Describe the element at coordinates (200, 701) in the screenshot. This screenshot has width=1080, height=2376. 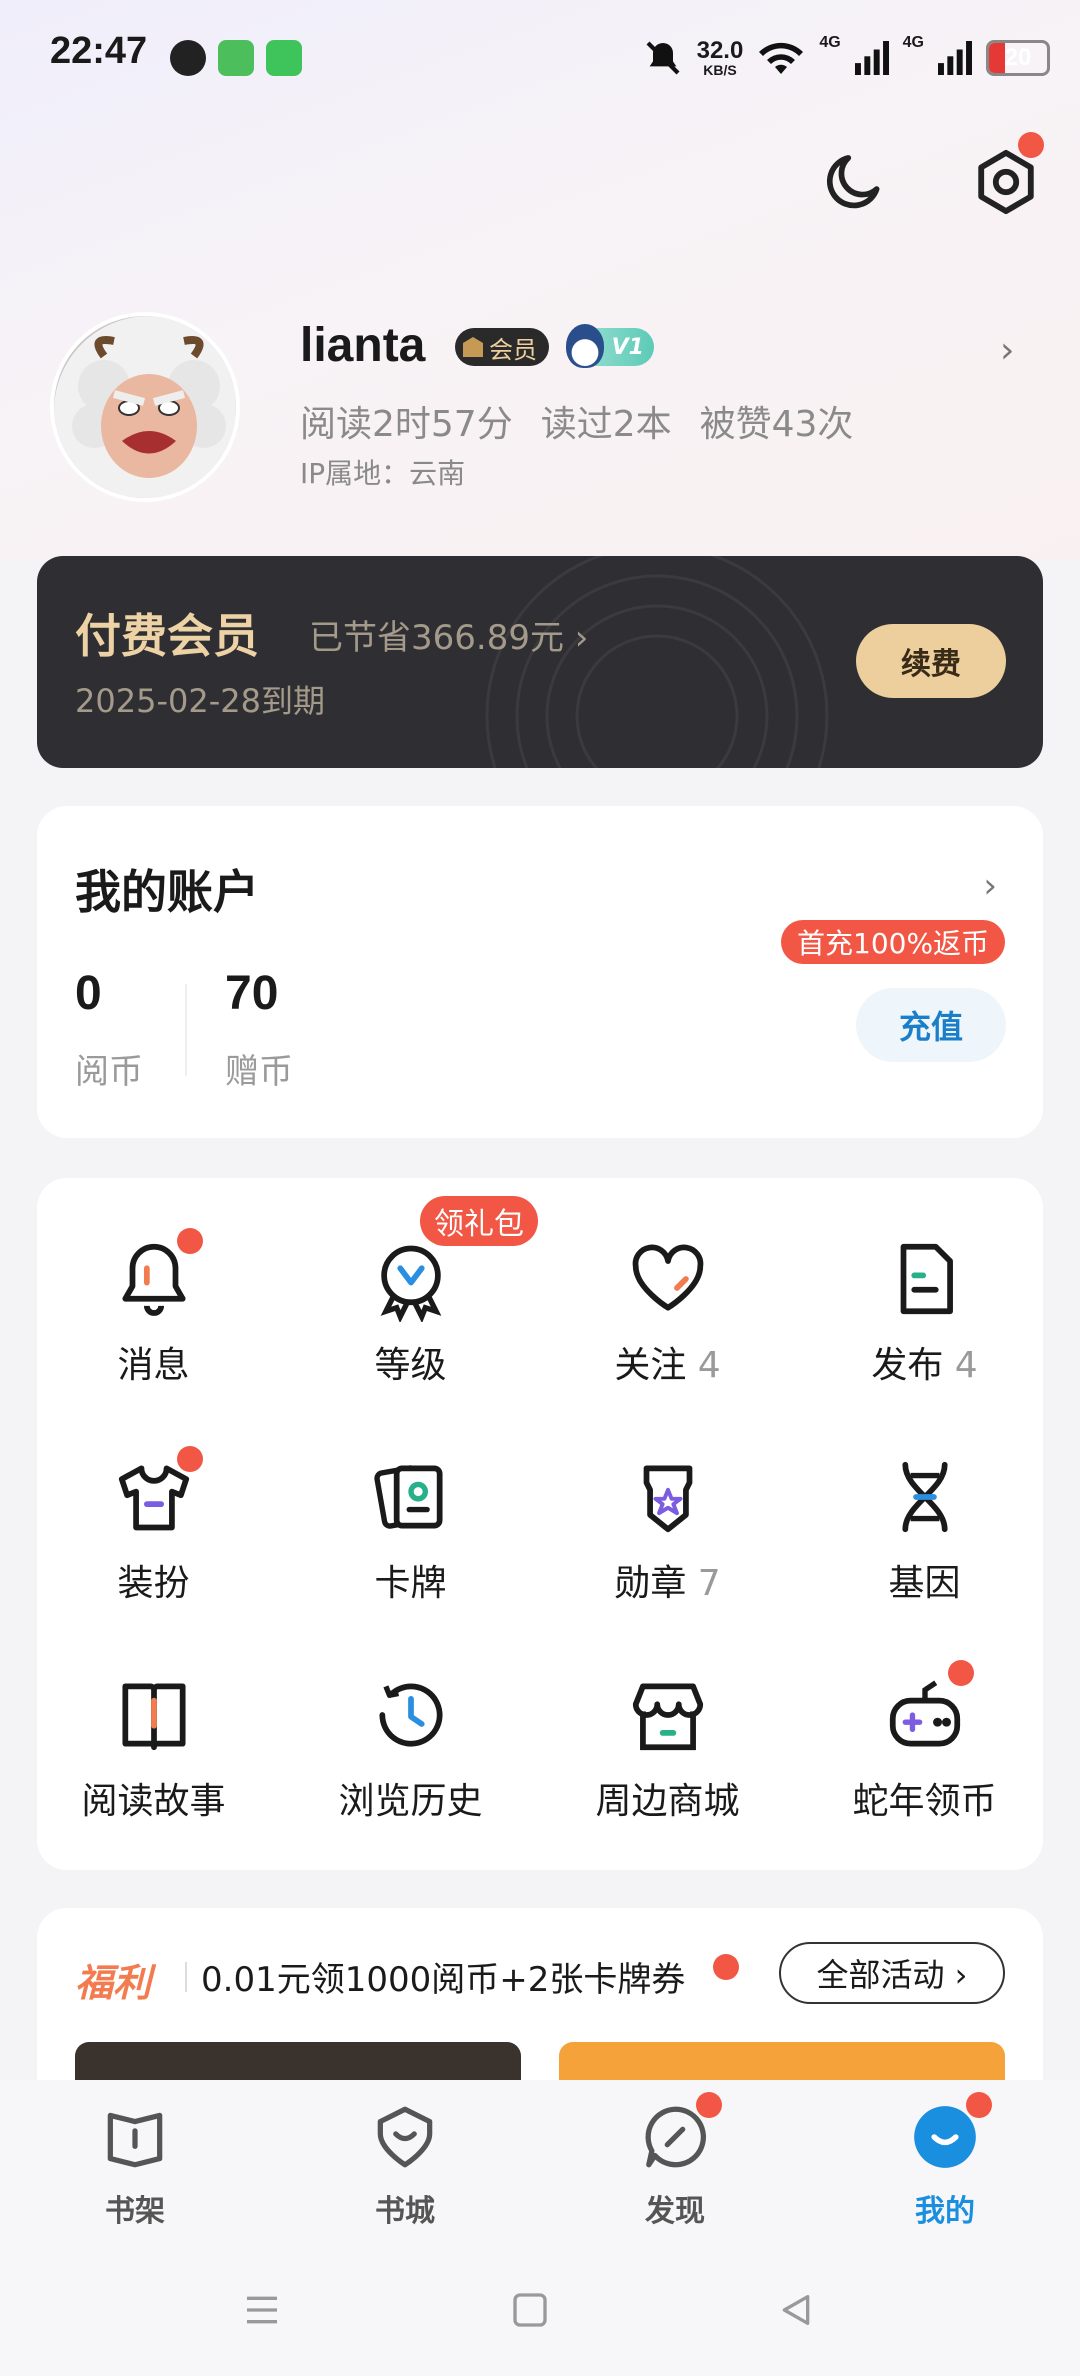
I see `vip-expire: 2025-02-28到期` at that location.